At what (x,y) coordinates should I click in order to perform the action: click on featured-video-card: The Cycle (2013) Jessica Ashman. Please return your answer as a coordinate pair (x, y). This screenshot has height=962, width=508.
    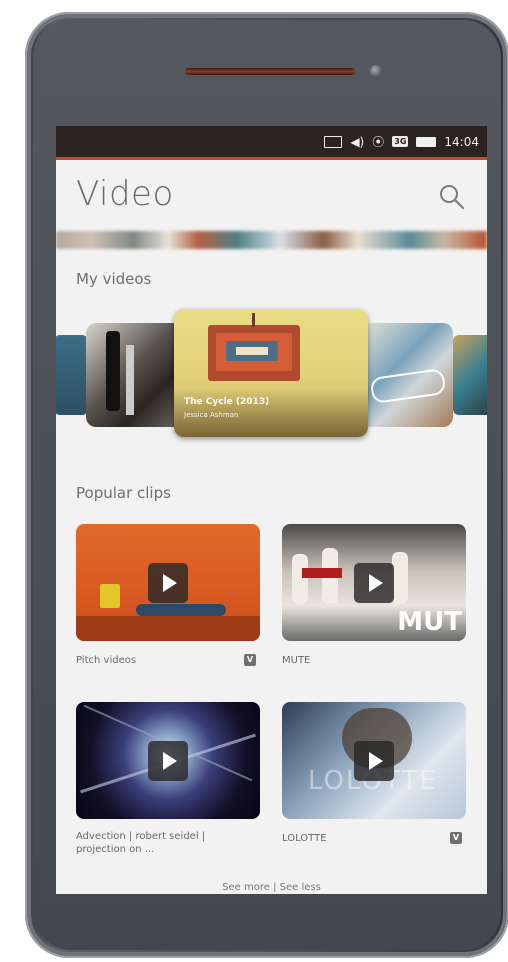
    Looking at the image, I should click on (271, 373).